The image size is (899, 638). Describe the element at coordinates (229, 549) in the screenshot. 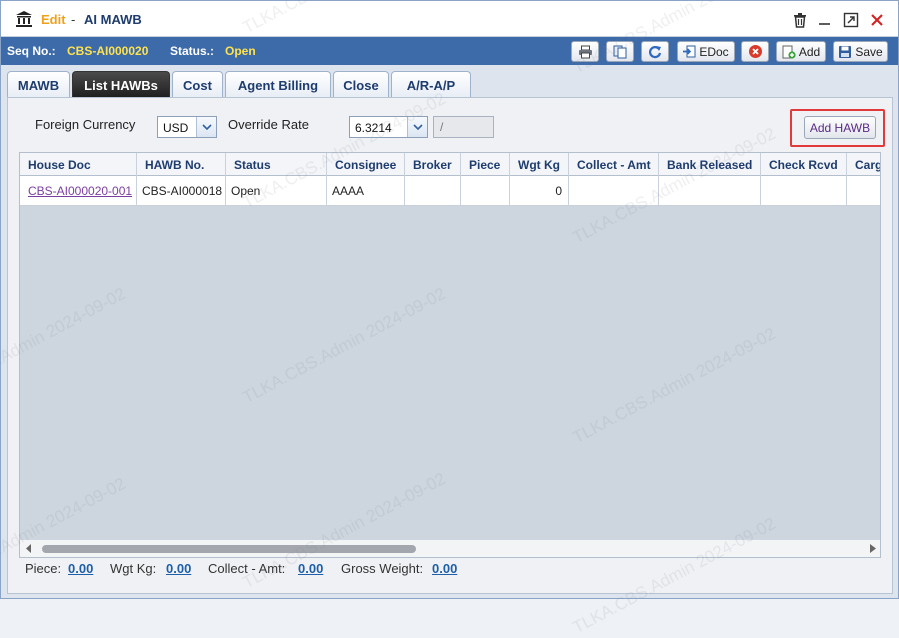

I see `scrollbar-thumb` at that location.